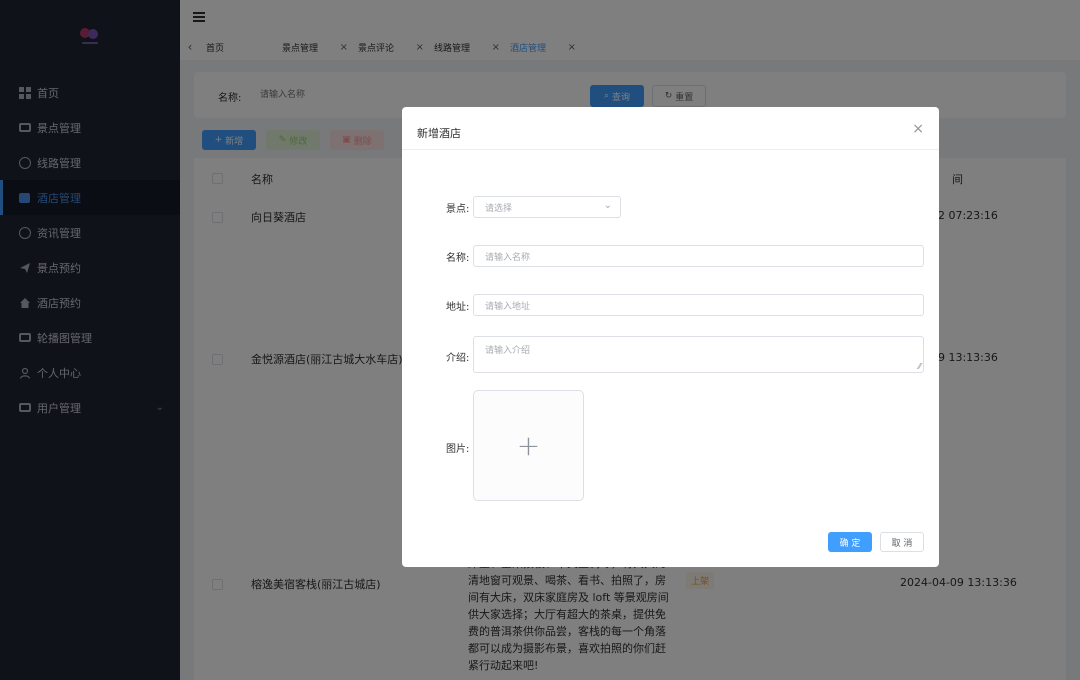  I want to click on cancel-button-label: 取 消, so click(902, 543).